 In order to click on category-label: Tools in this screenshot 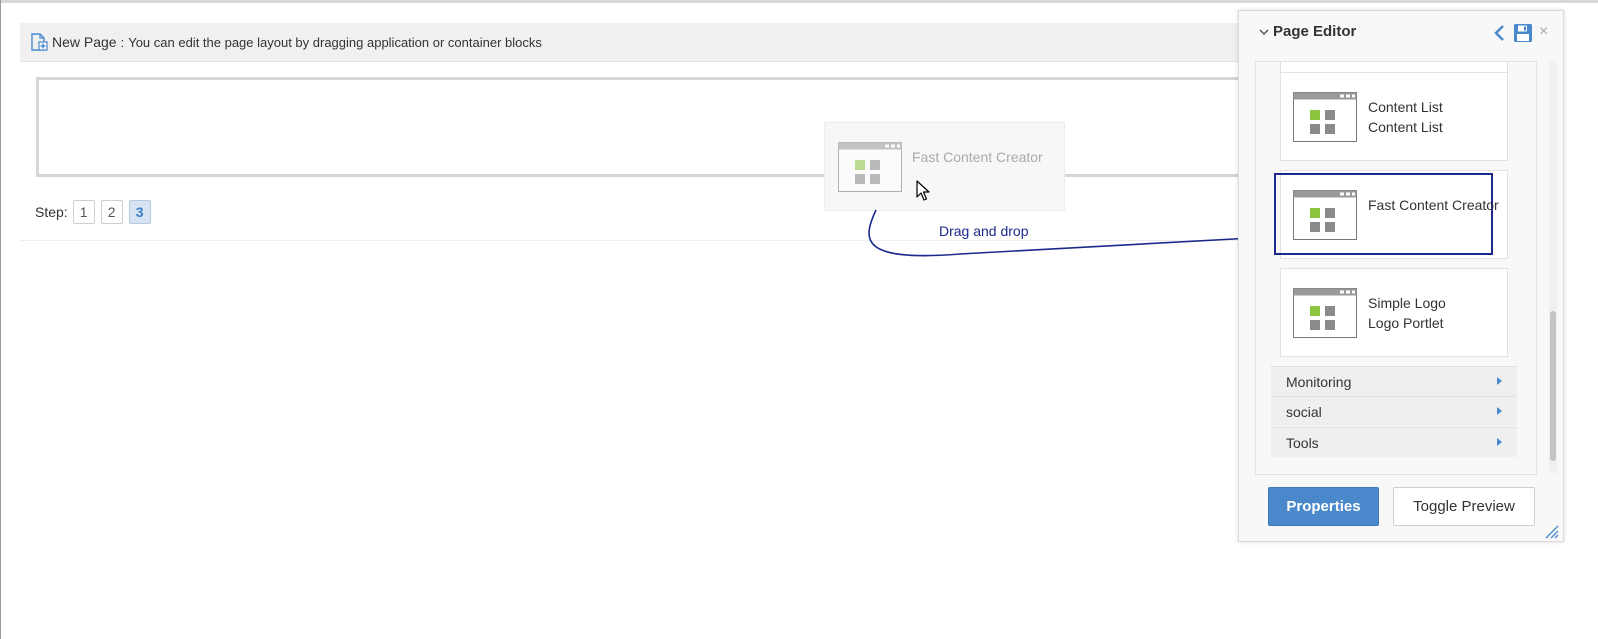, I will do `click(1302, 442)`.